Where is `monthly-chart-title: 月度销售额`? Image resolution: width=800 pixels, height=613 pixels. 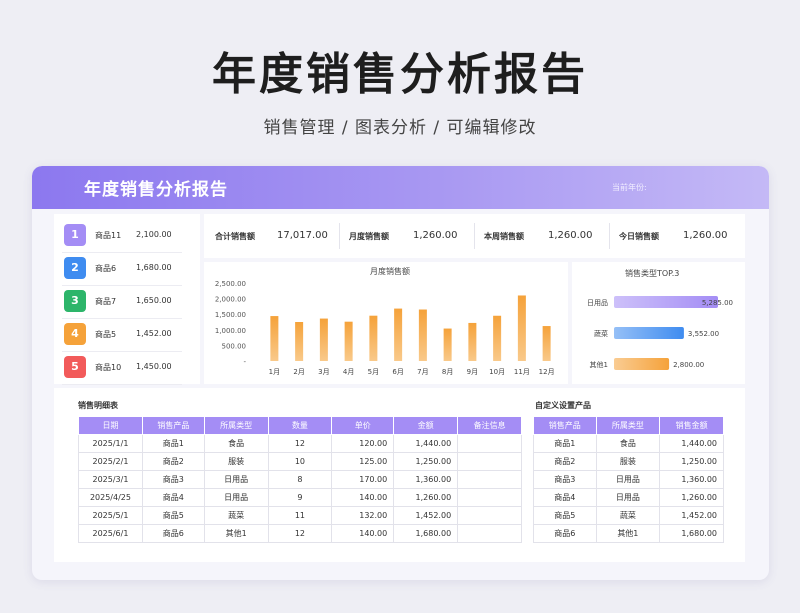
monthly-chart-title: 月度销售额 is located at coordinates (390, 271).